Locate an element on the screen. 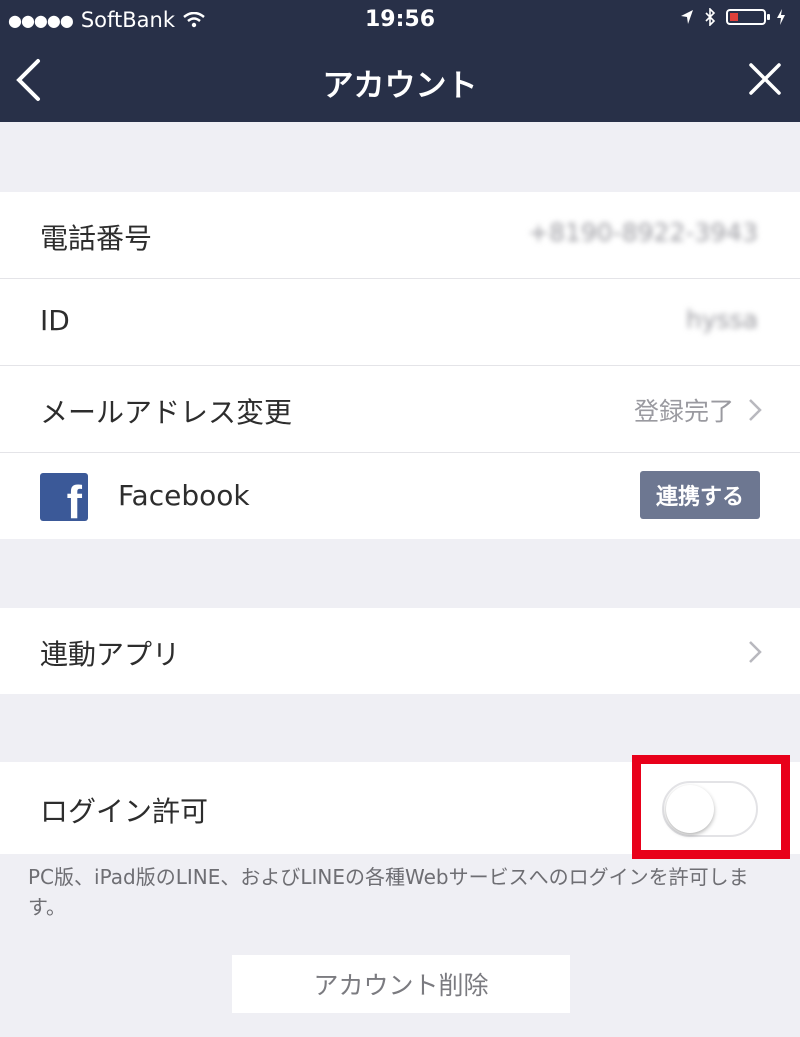 This screenshot has height=1037, width=800. location-icon is located at coordinates (687, 17).